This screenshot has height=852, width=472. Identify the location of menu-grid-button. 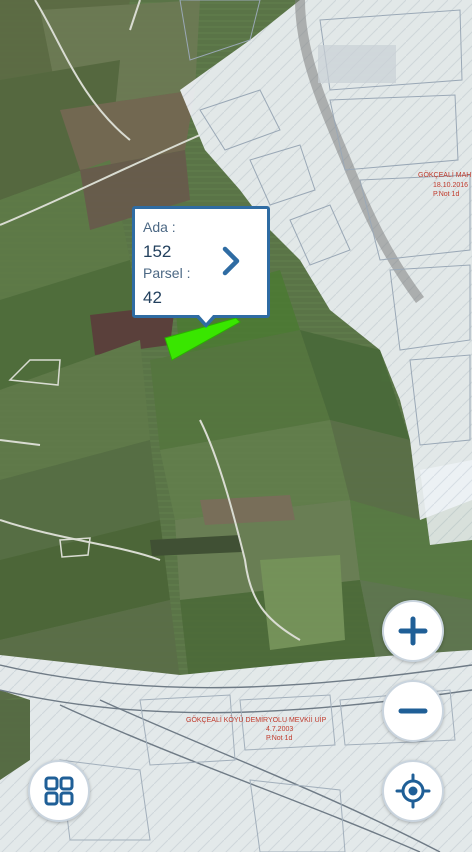
(59, 791).